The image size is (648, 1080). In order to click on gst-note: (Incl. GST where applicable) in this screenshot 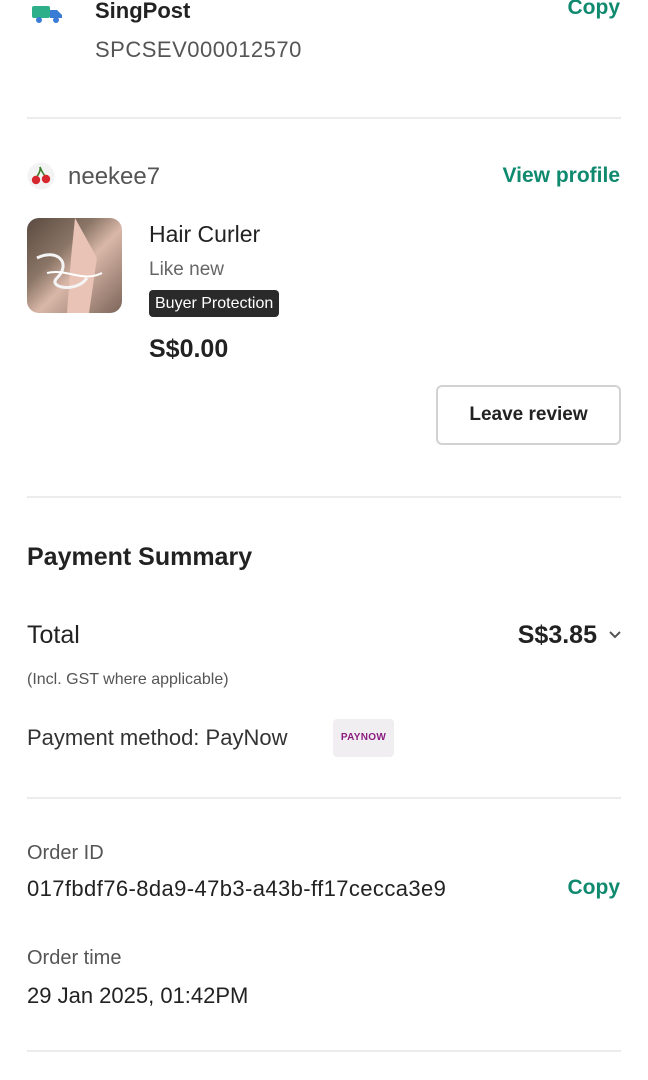, I will do `click(128, 679)`.